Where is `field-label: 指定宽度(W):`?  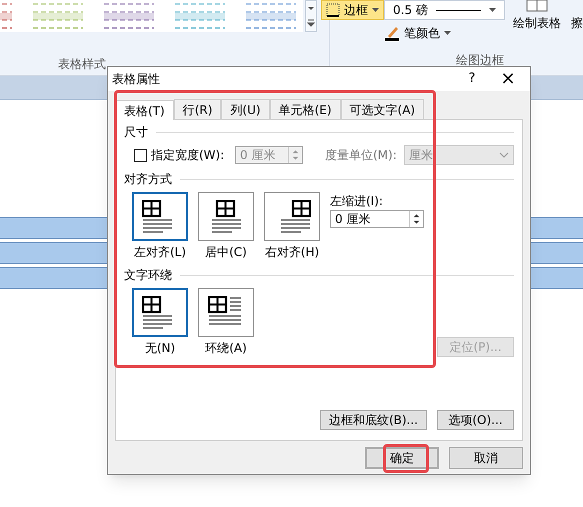 field-label: 指定宽度(W): is located at coordinates (188, 155).